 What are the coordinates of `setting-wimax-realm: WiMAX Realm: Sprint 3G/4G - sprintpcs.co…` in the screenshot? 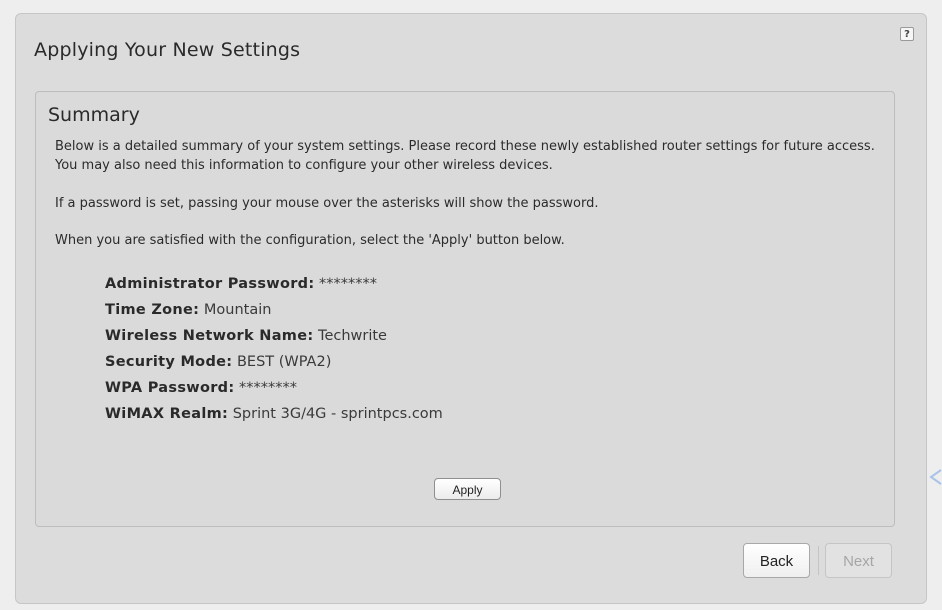 It's located at (274, 414).